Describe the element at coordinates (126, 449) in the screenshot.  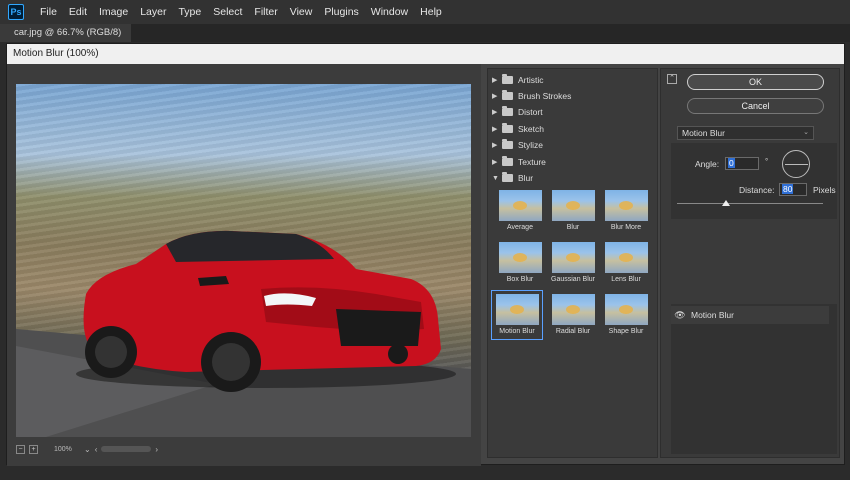
I see `horizontal-scrollbar` at that location.